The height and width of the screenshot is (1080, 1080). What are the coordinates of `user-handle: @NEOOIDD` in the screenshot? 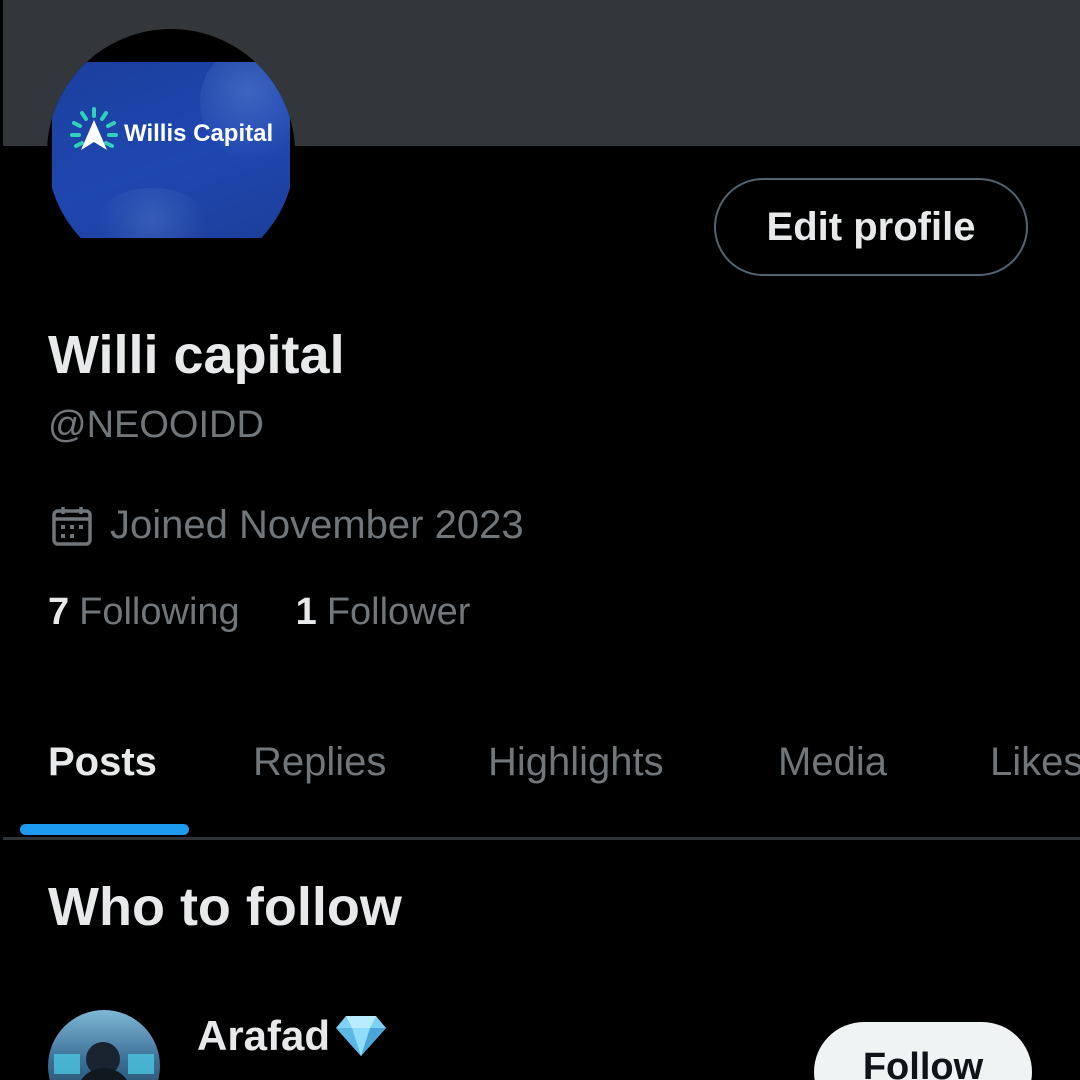 It's located at (156, 425).